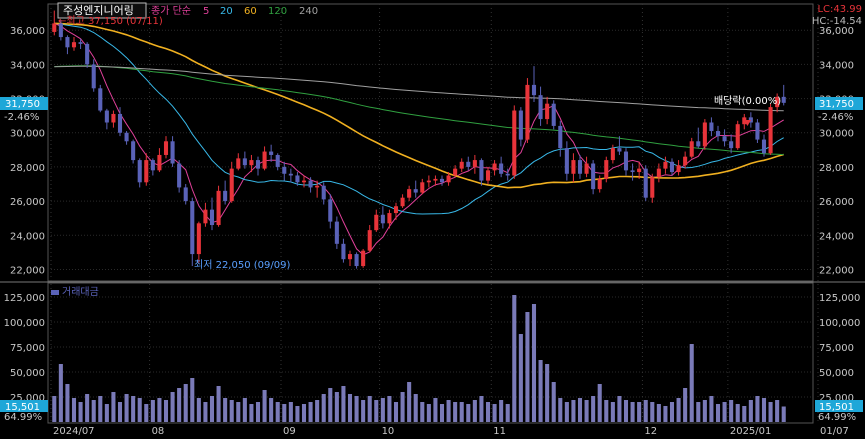  What do you see at coordinates (27, 134) in the screenshot?
I see `price-tick-label-left: 30,000` at bounding box center [27, 134].